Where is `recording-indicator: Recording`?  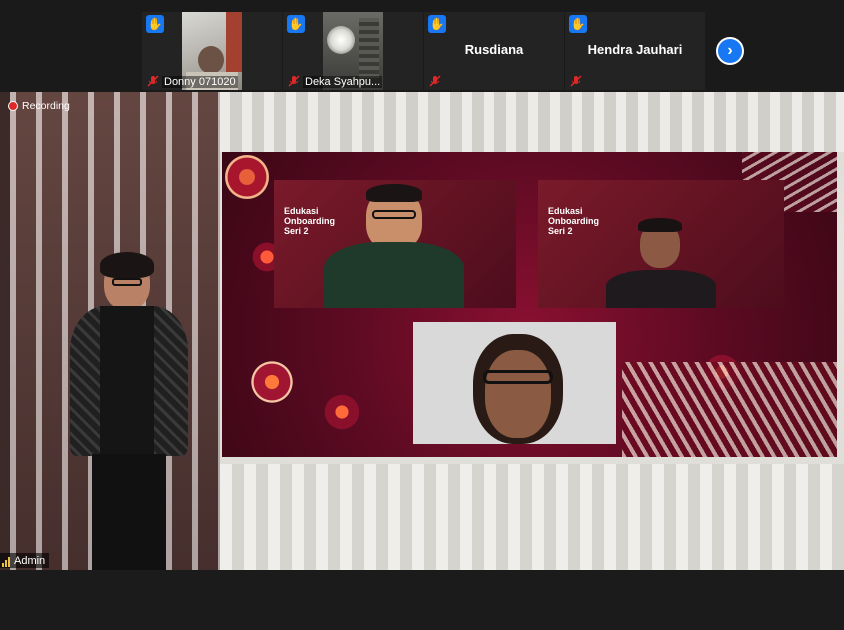
recording-indicator: Recording is located at coordinates (39, 106).